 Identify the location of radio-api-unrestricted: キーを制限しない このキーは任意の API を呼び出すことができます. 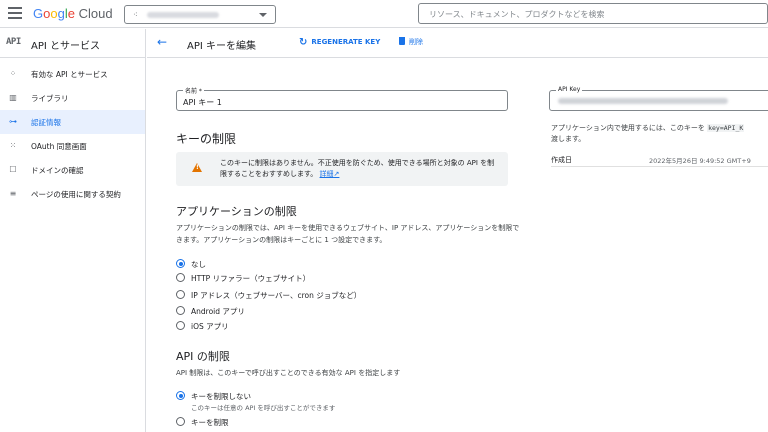
(346, 400).